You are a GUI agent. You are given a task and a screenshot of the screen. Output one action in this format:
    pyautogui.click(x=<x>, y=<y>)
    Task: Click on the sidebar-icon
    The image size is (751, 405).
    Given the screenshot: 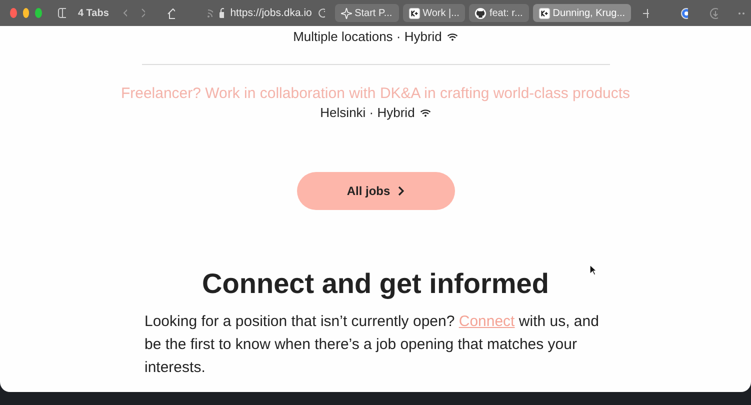 What is the action you would take?
    pyautogui.click(x=62, y=13)
    